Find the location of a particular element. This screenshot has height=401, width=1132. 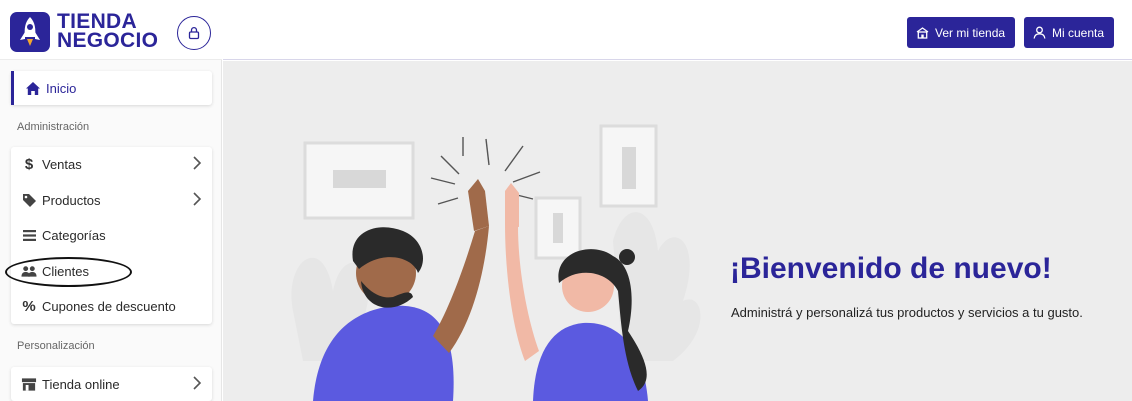

storefront-icon is located at coordinates (922, 32).